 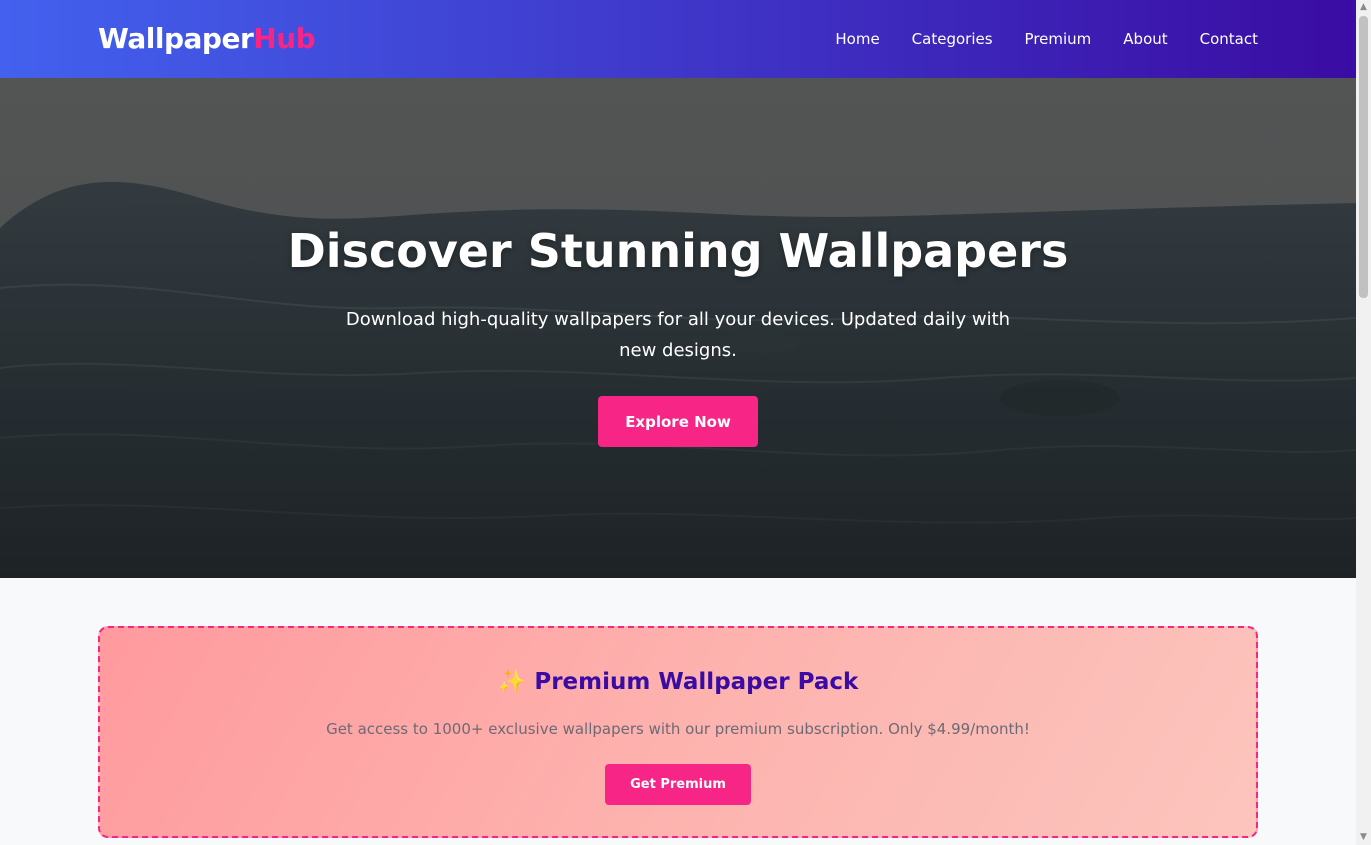 I want to click on premium-title-text: Premium Wallpaper Pack, so click(x=696, y=682).